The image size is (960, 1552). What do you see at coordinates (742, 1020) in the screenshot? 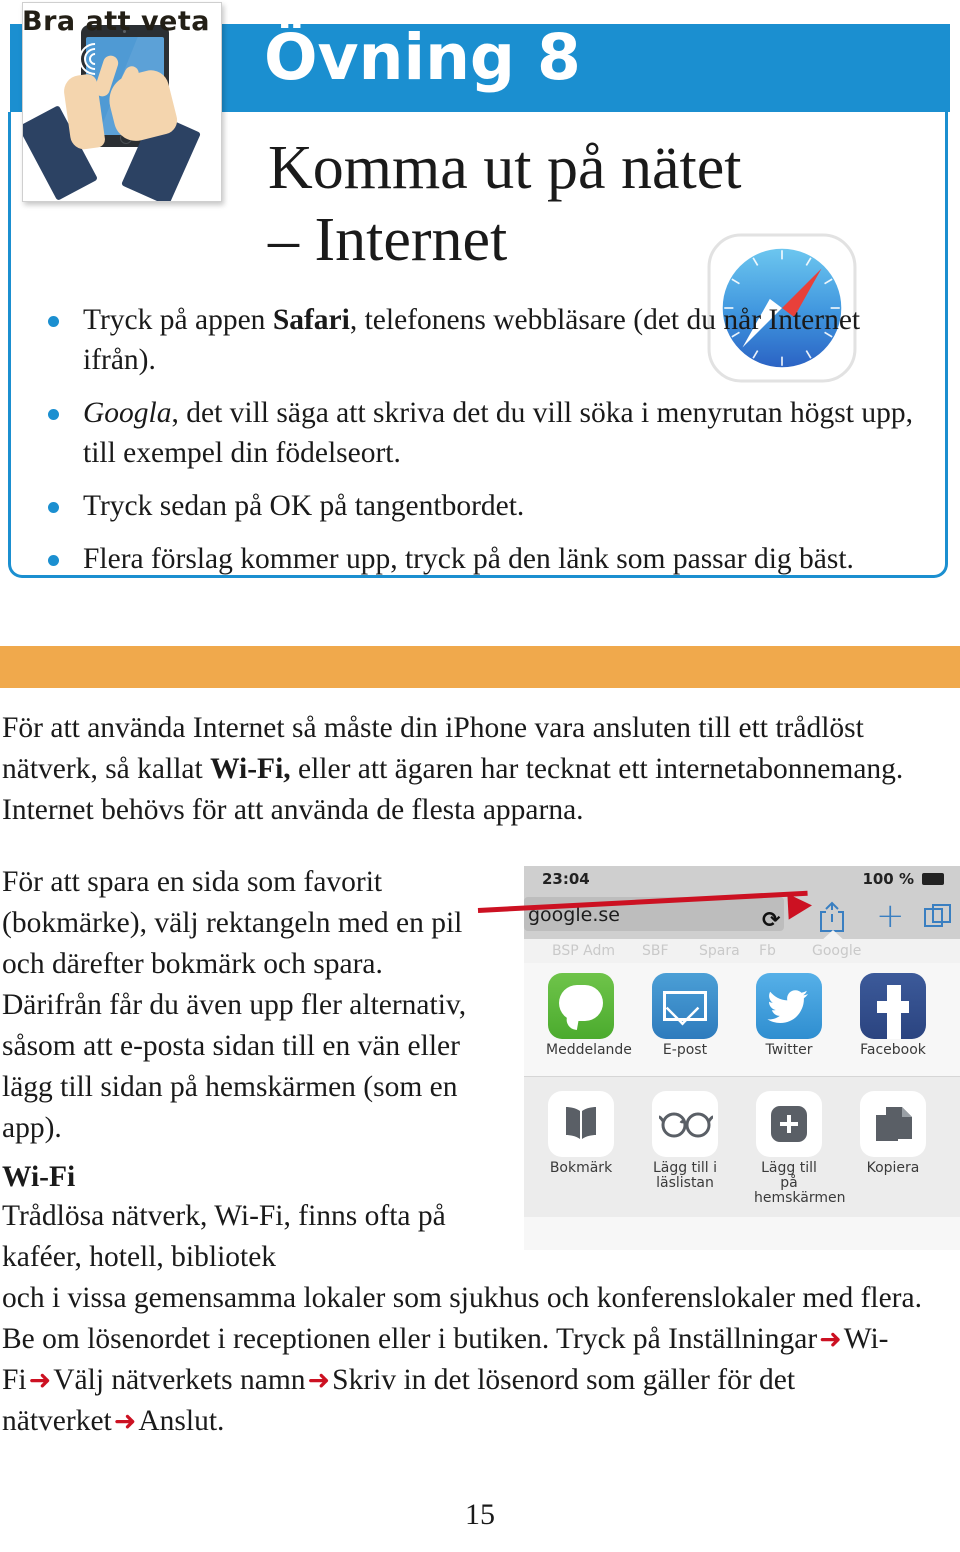
I see `share-apps-row: Meddelande E-post Twitter Facebook` at bounding box center [742, 1020].